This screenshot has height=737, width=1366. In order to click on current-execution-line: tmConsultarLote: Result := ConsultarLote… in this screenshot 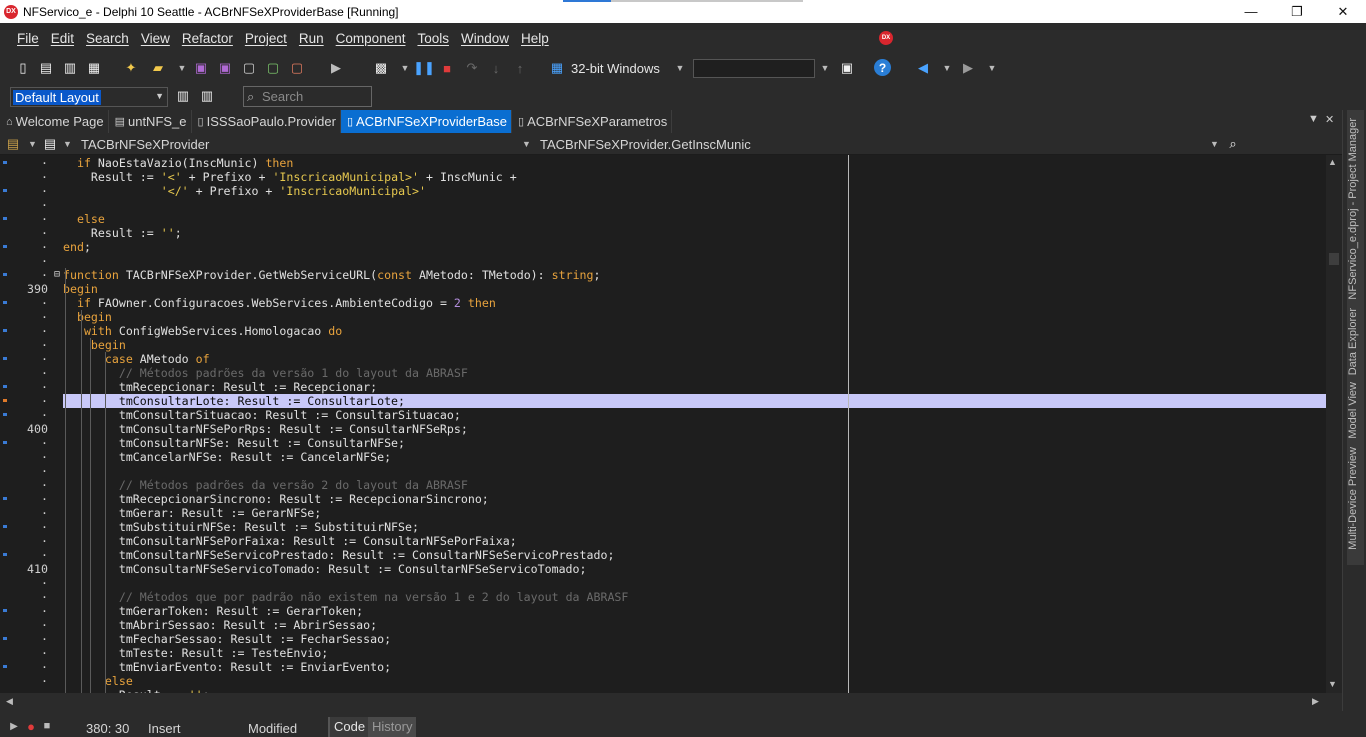, I will do `click(694, 401)`.